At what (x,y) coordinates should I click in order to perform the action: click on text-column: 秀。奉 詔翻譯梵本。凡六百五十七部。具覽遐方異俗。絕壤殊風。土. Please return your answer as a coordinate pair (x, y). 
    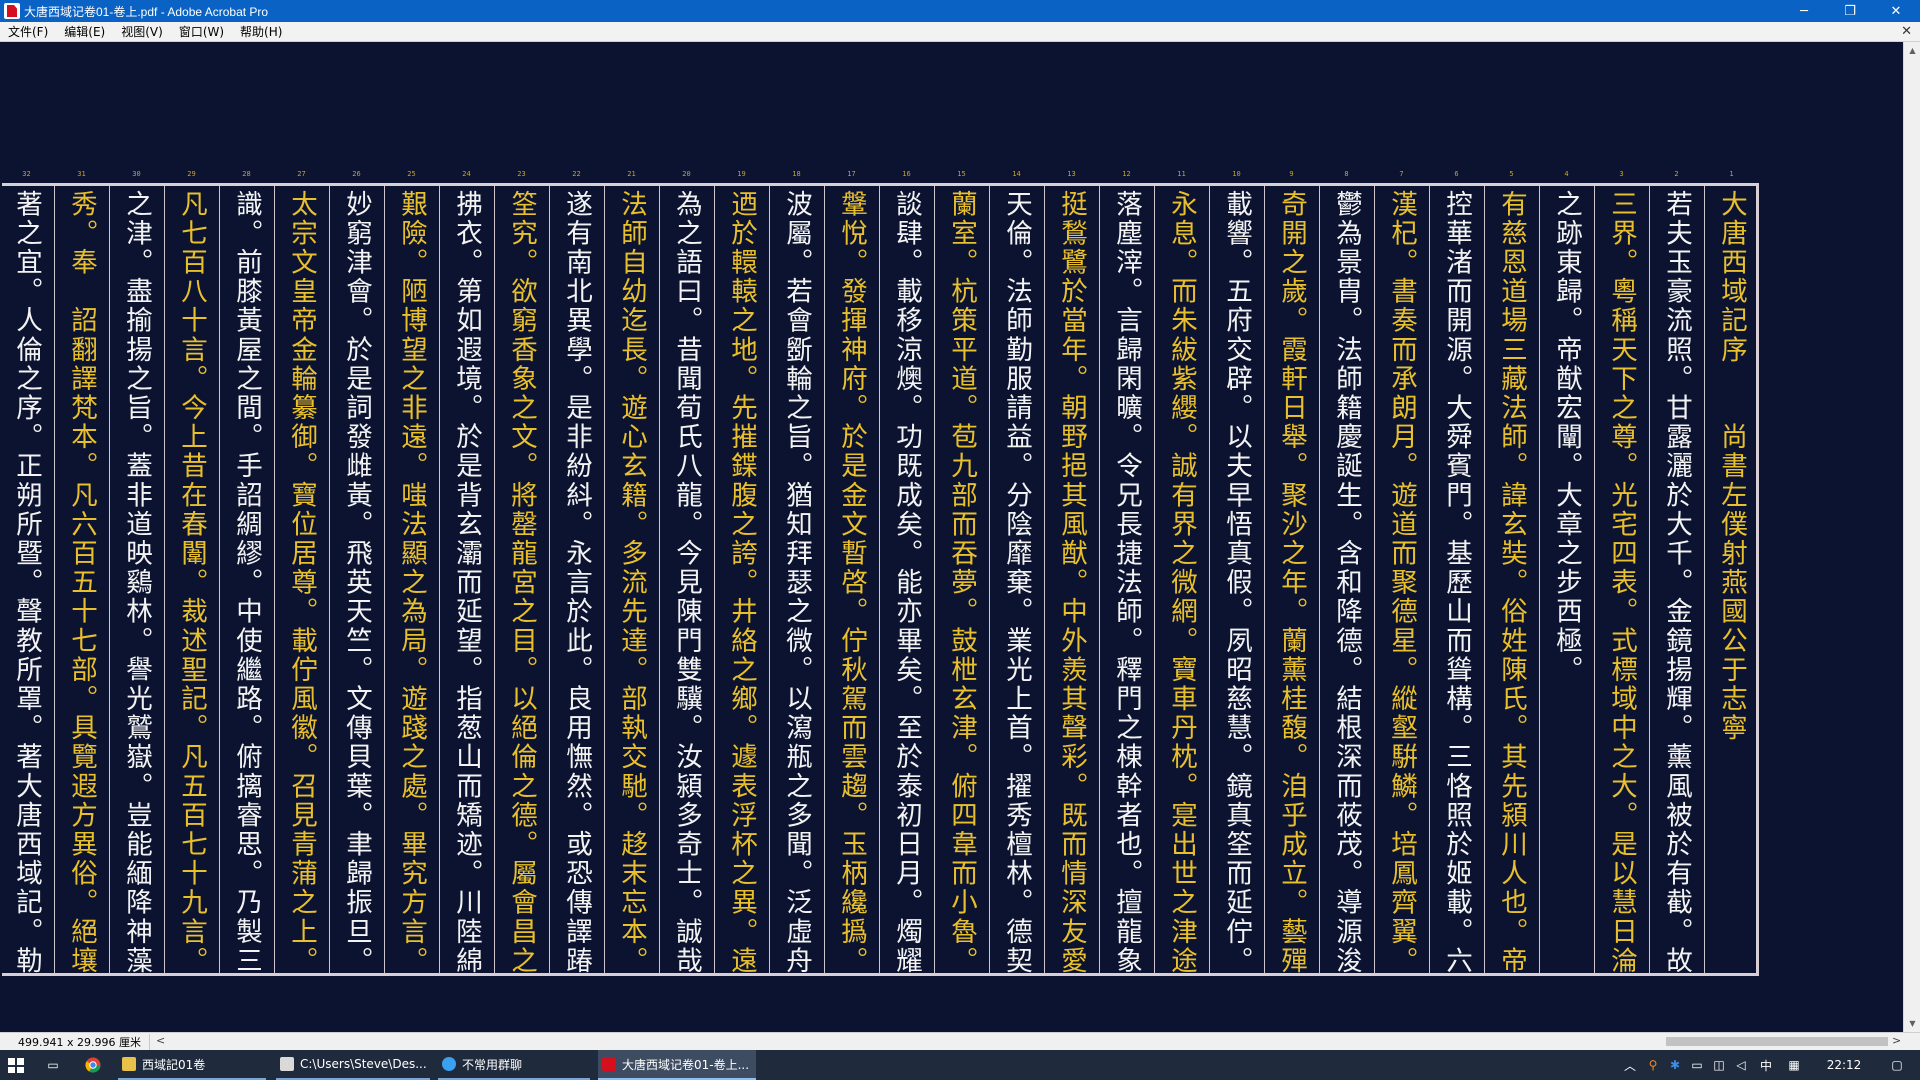
    Looking at the image, I should click on (81, 579).